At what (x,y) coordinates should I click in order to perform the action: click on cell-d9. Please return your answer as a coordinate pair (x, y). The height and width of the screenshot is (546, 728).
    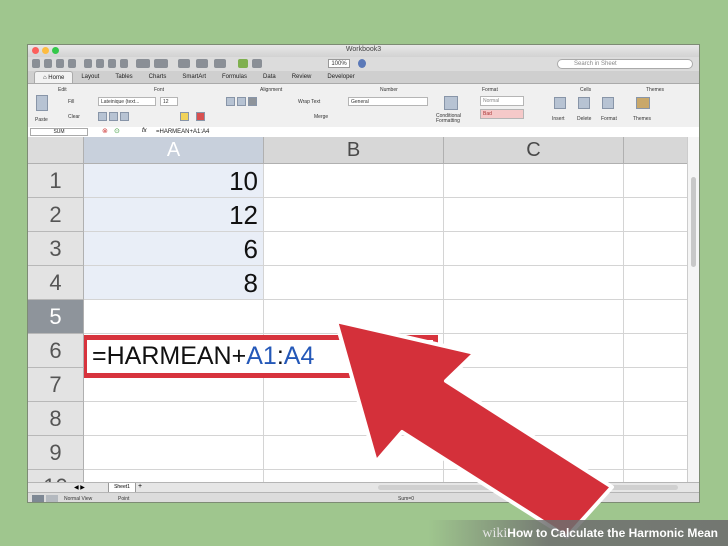
    Looking at the image, I should click on (657, 453).